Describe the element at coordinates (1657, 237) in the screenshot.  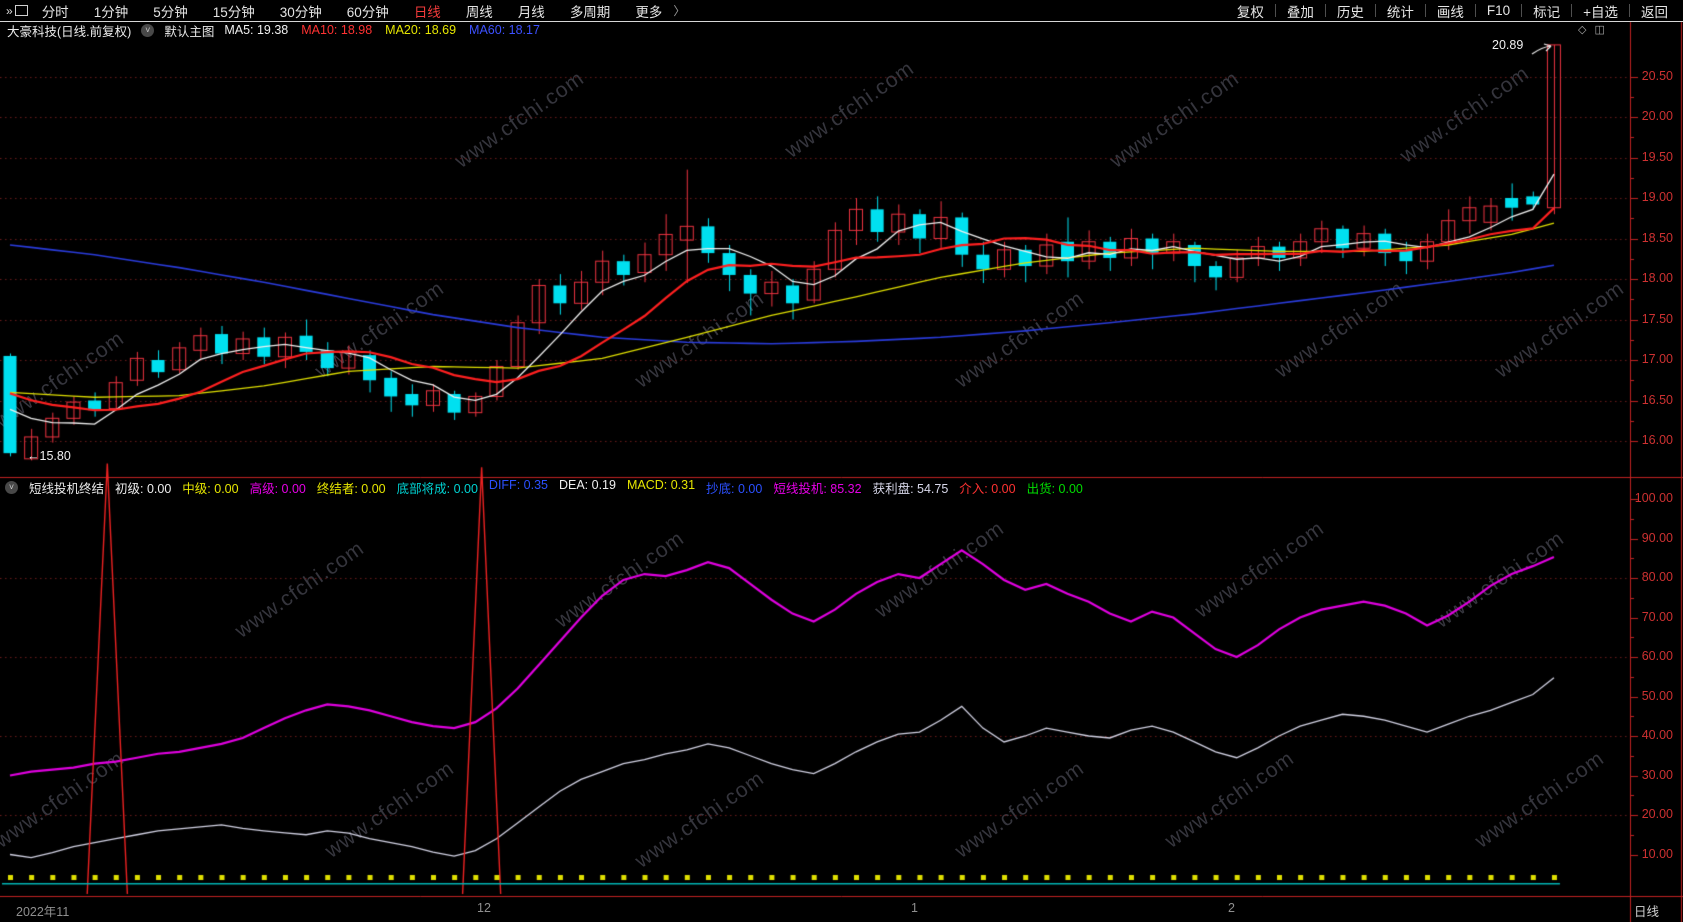
I see `price-axis-label: 18.50` at that location.